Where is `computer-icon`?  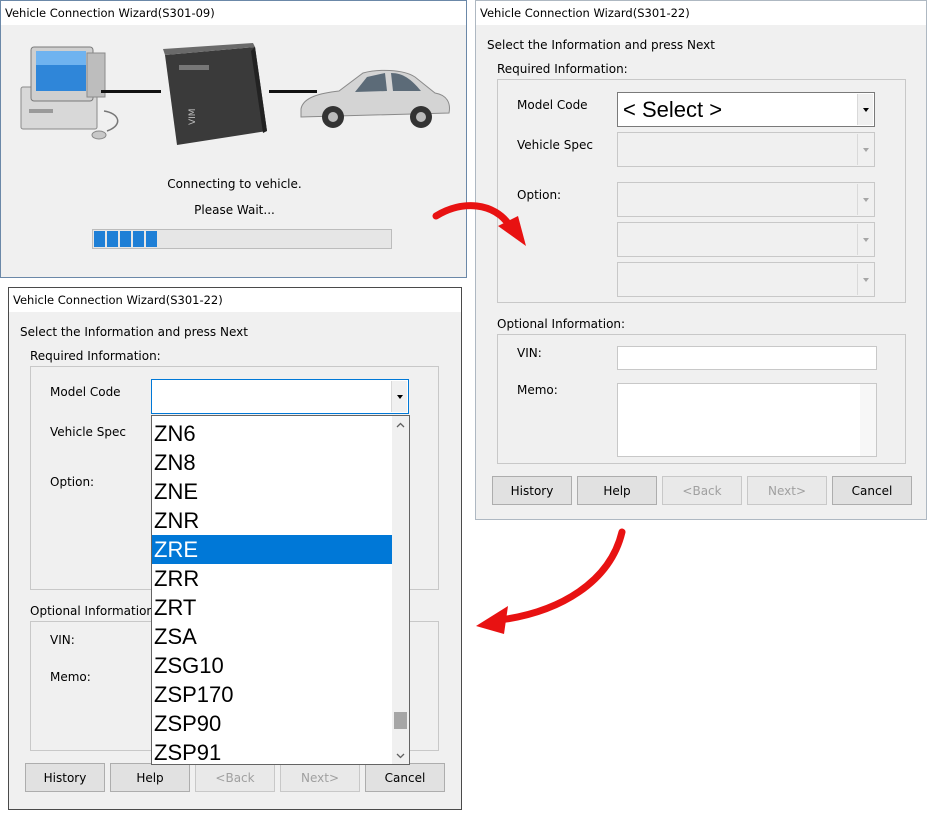
computer-icon is located at coordinates (69, 93).